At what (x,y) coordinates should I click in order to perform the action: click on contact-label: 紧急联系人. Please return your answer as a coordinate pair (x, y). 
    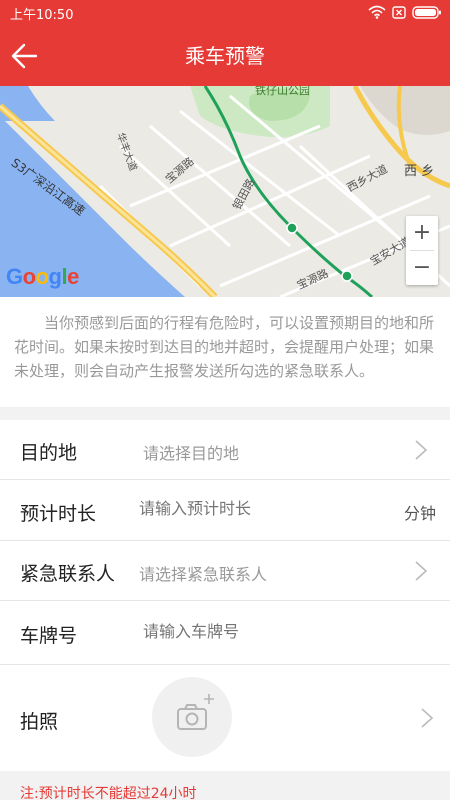
    Looking at the image, I should click on (68, 574).